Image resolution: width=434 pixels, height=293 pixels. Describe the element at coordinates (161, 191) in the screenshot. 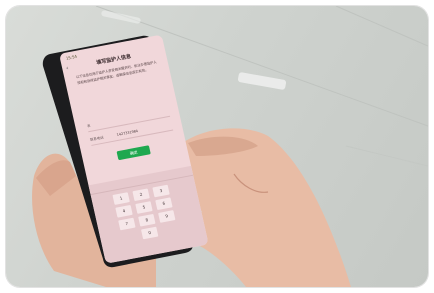

I see `key-3: 3` at that location.